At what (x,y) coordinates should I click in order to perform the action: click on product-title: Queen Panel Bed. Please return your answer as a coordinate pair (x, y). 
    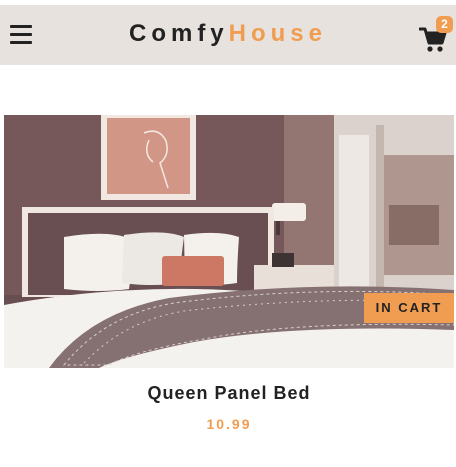
    Looking at the image, I should click on (229, 393).